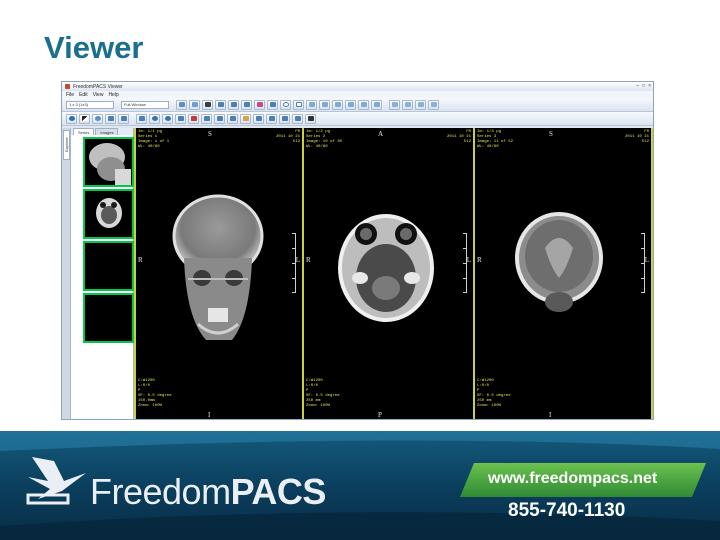  I want to click on measure-button, so click(110, 118).